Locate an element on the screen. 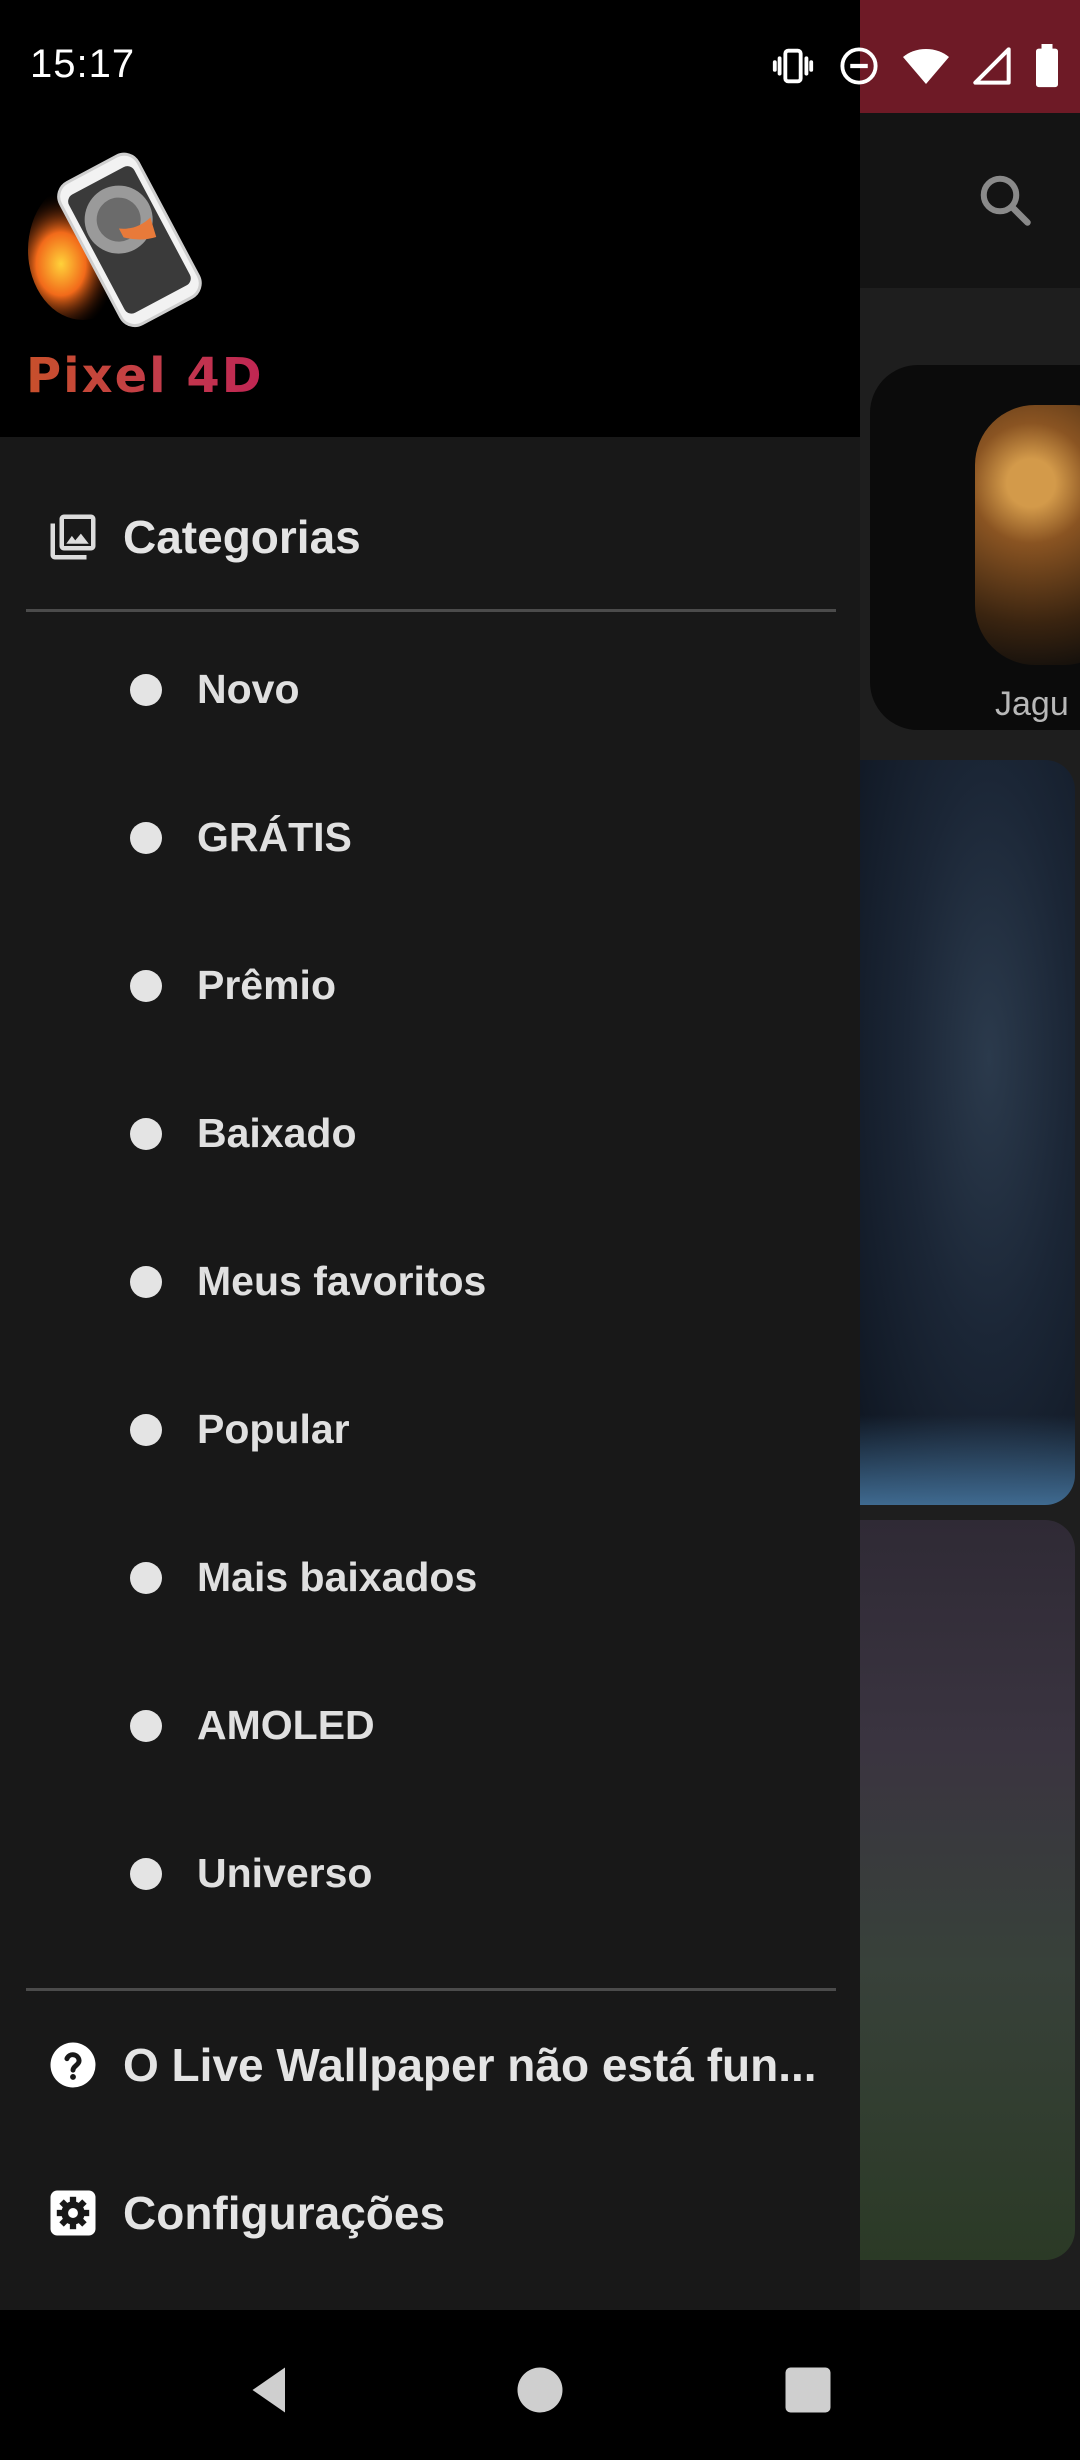 The width and height of the screenshot is (1080, 2460). categories-header: Categorias is located at coordinates (430, 537).